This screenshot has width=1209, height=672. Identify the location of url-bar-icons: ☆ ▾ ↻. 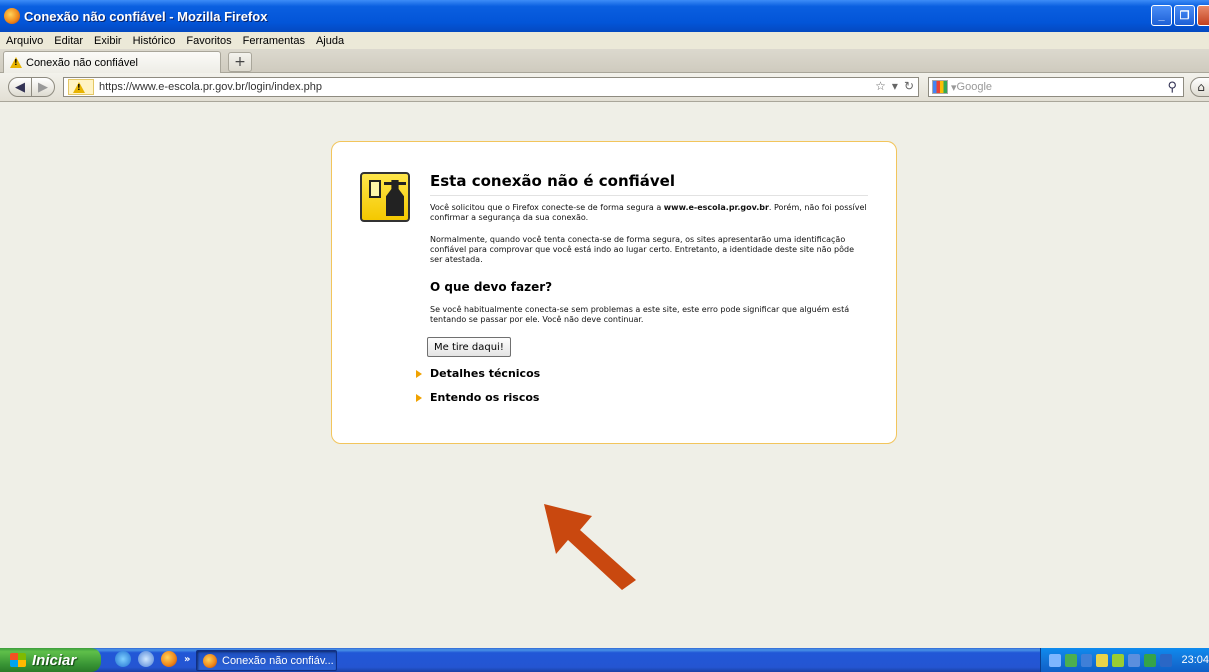
(894, 86).